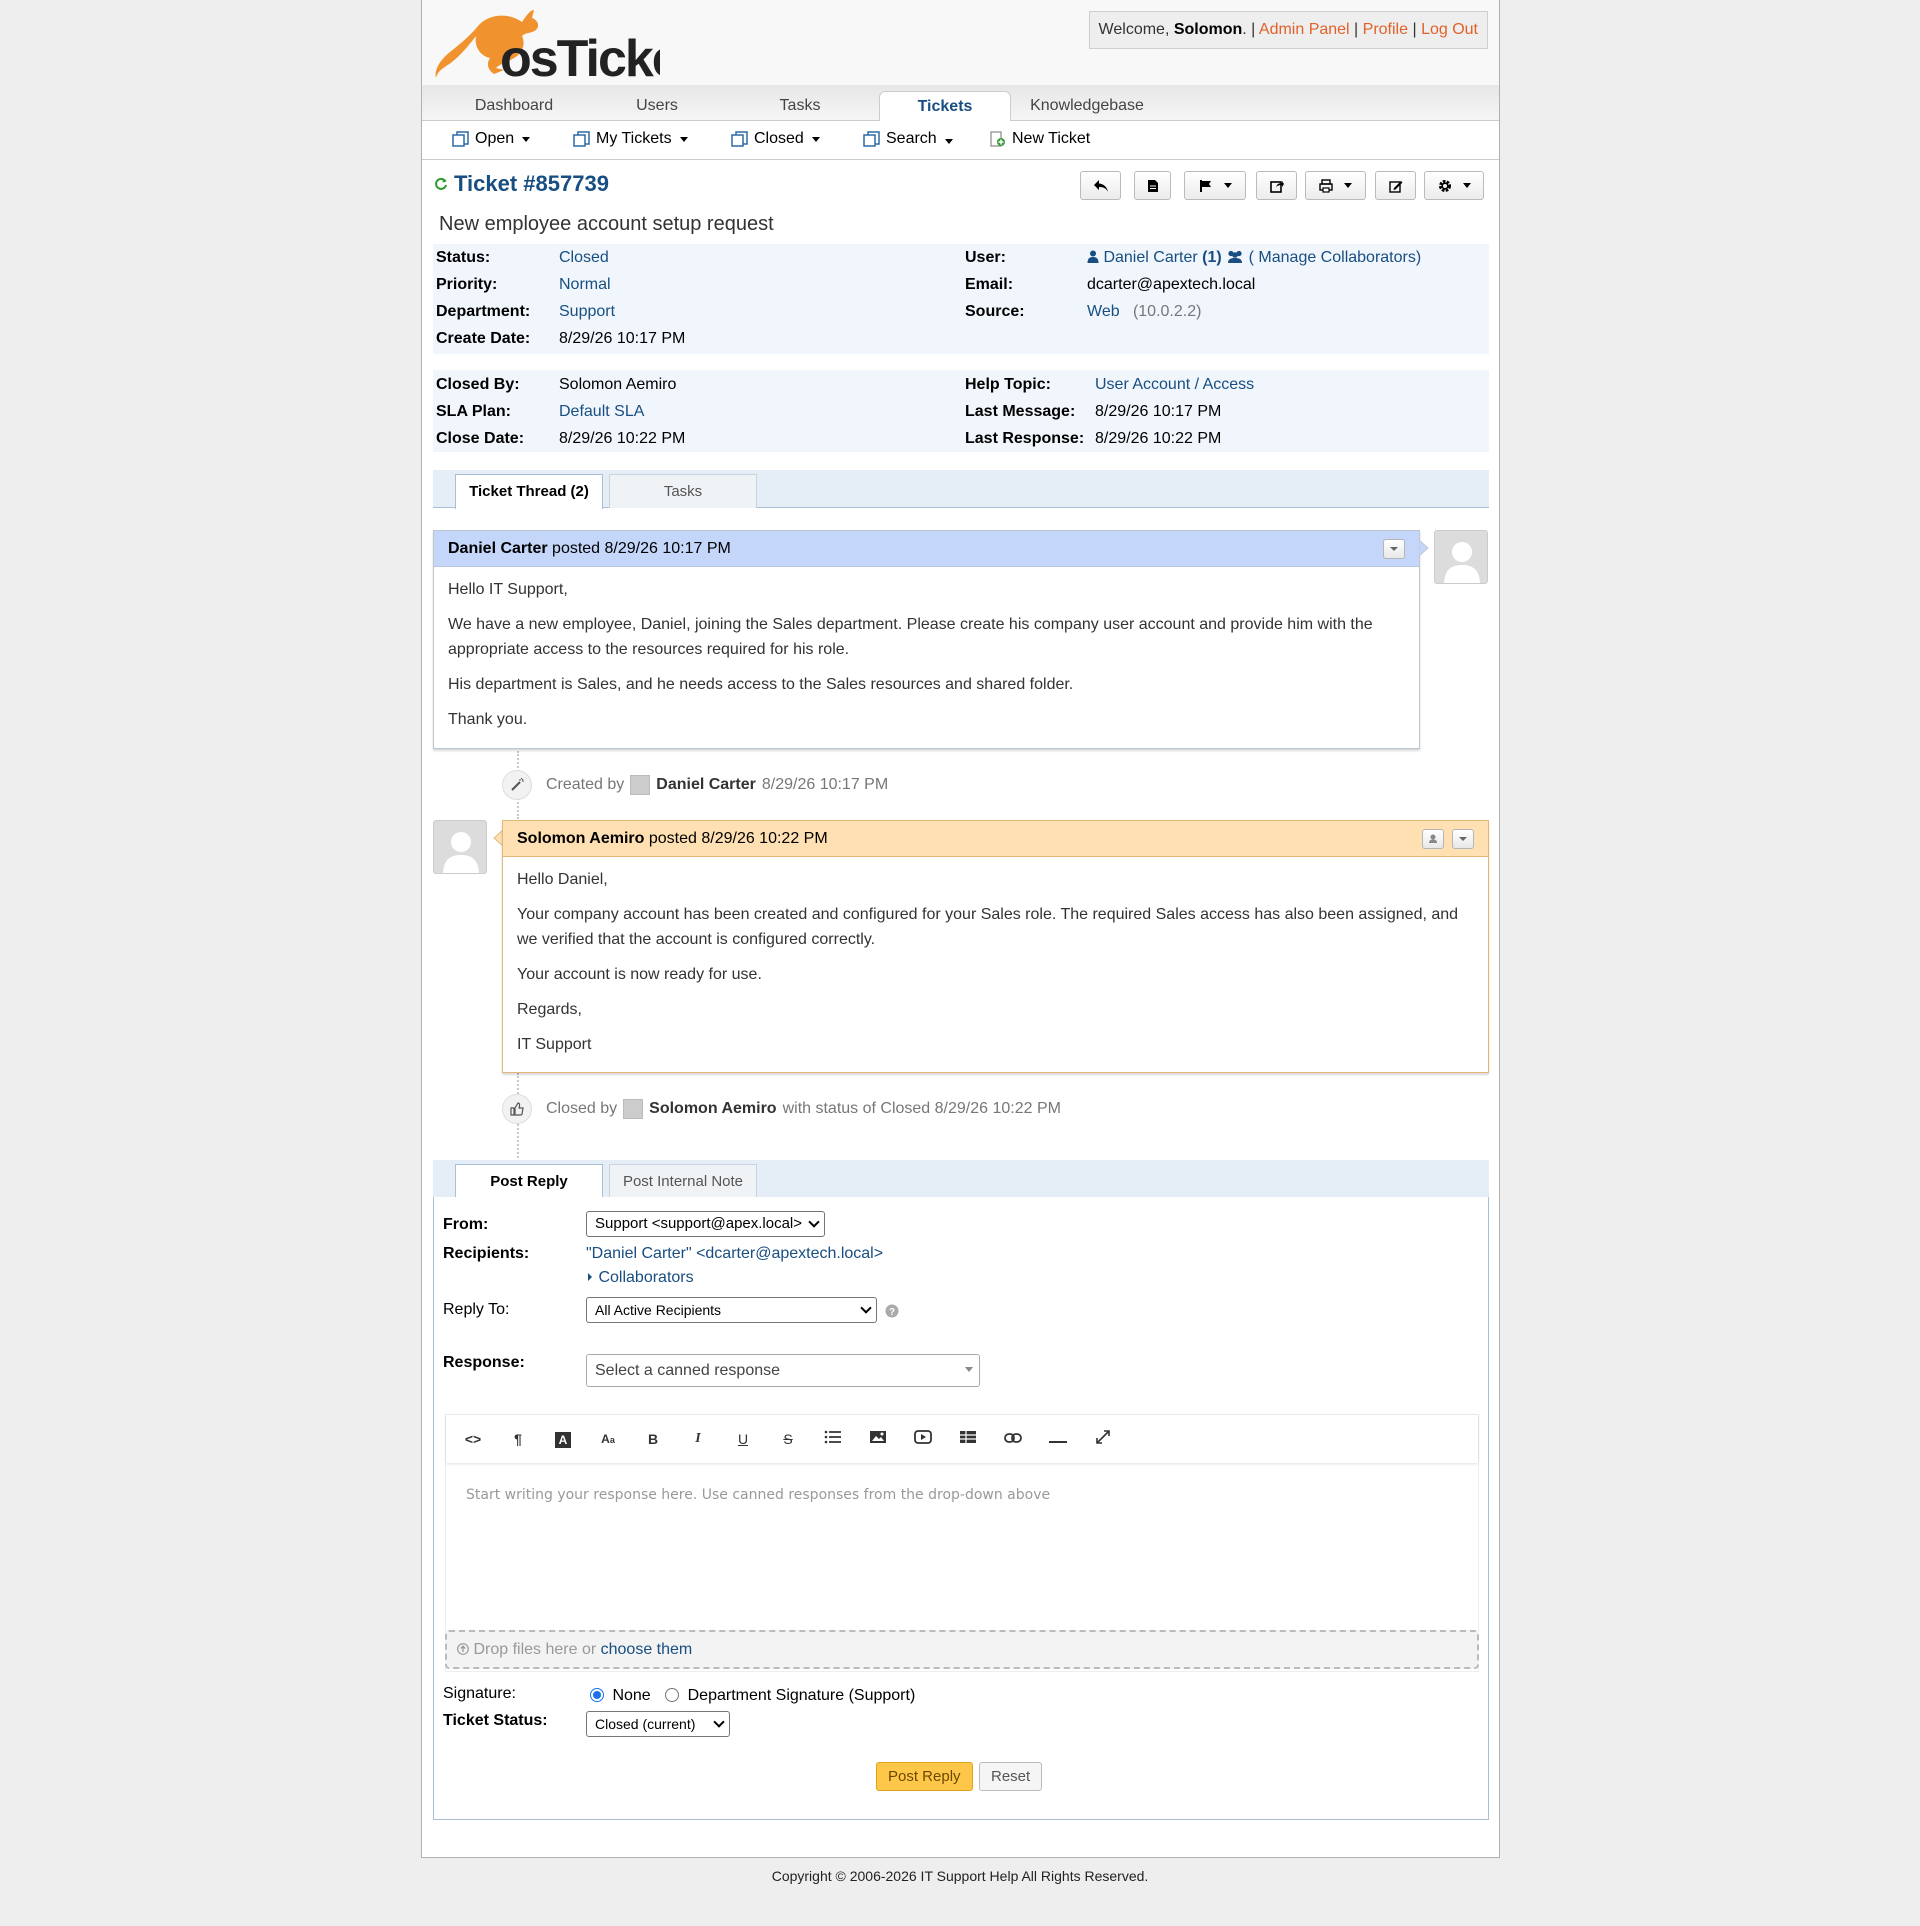 The image size is (1920, 1926). Describe the element at coordinates (491, 139) in the screenshot. I see `subnav-open: Open` at that location.